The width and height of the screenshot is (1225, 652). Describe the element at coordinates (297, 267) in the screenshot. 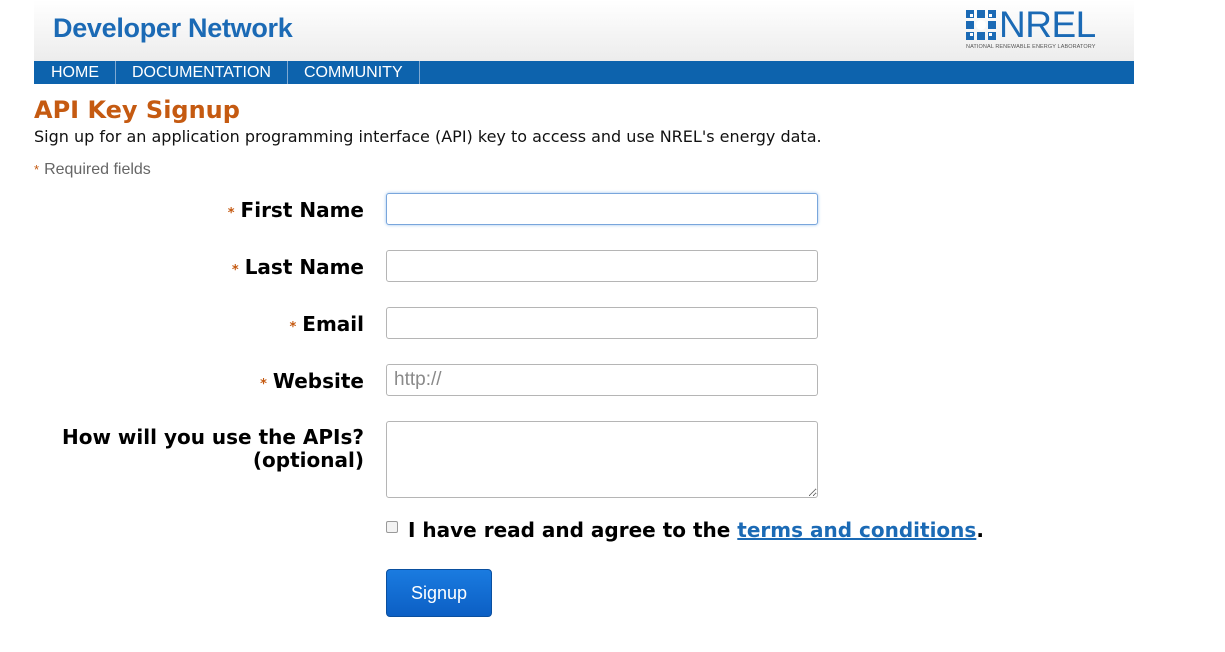

I see `last-name-label: * Last Name` at that location.